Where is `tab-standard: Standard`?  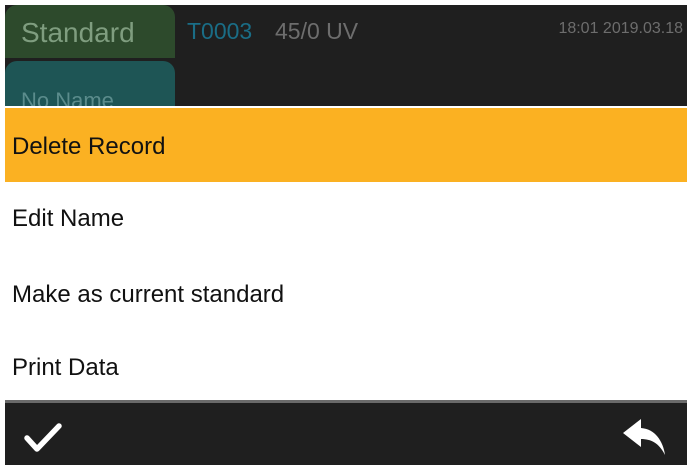 tab-standard: Standard is located at coordinates (90, 31).